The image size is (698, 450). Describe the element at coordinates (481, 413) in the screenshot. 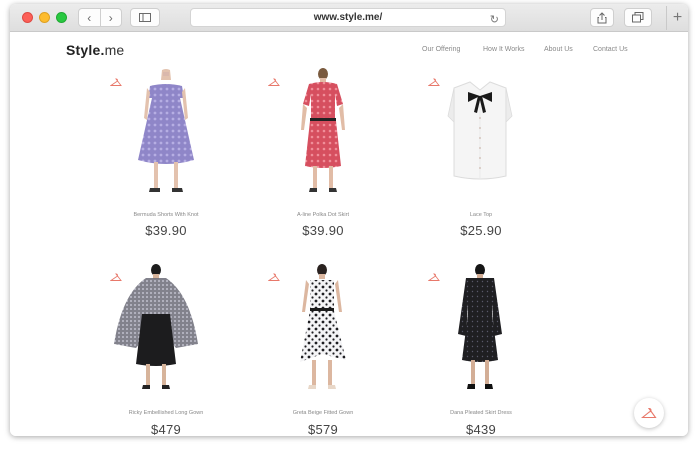

I see `product-name: Dana Pleated Skirt Dress` at that location.